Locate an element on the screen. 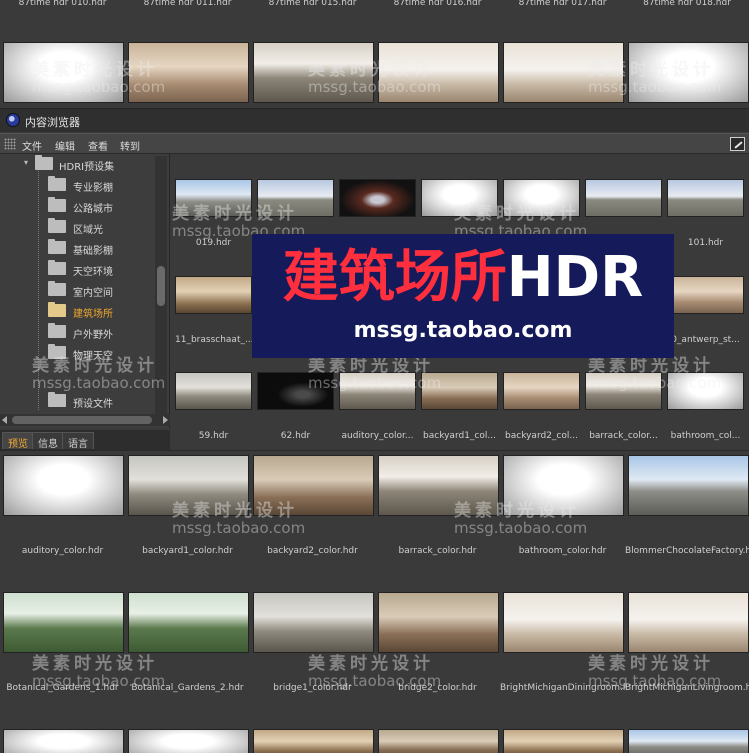  thumb-label: BlommerChocolateFactory.hdr is located at coordinates (687, 551).